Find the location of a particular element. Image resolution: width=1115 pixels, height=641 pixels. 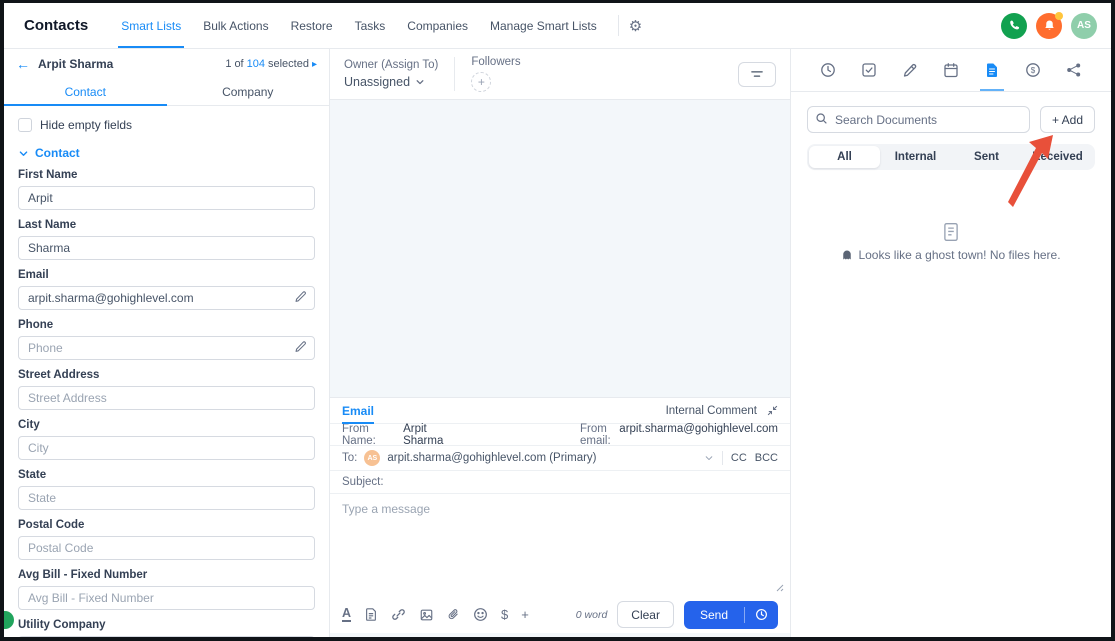

field-label: City is located at coordinates (29, 425).